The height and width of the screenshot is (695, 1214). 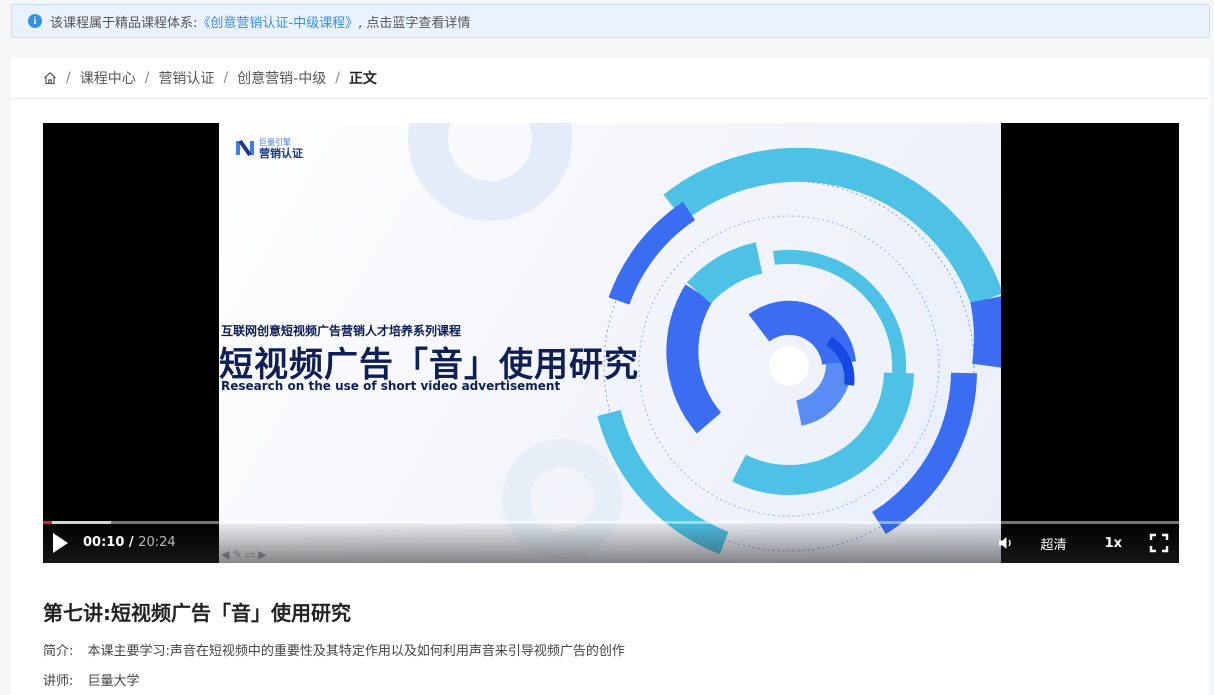 I want to click on breadcrumb: / 课程中心 / 营销认证 / 创意营销-中级 / 正文, so click(x=610, y=78).